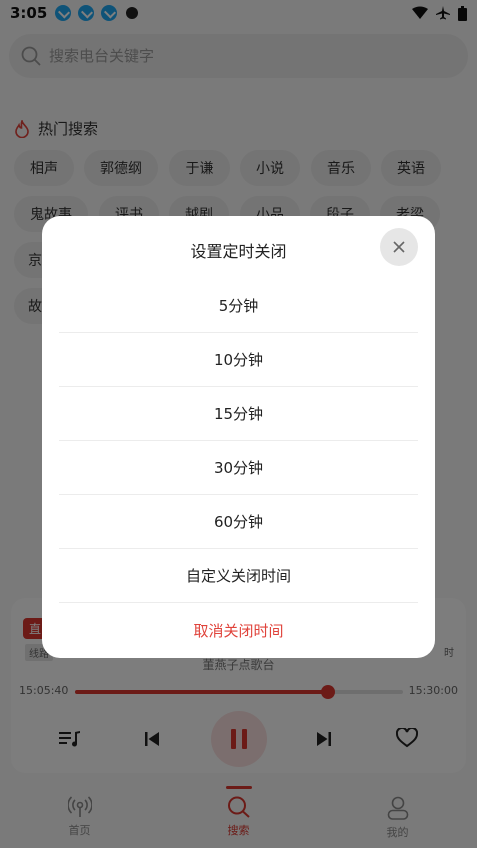  I want to click on close-button, so click(399, 247).